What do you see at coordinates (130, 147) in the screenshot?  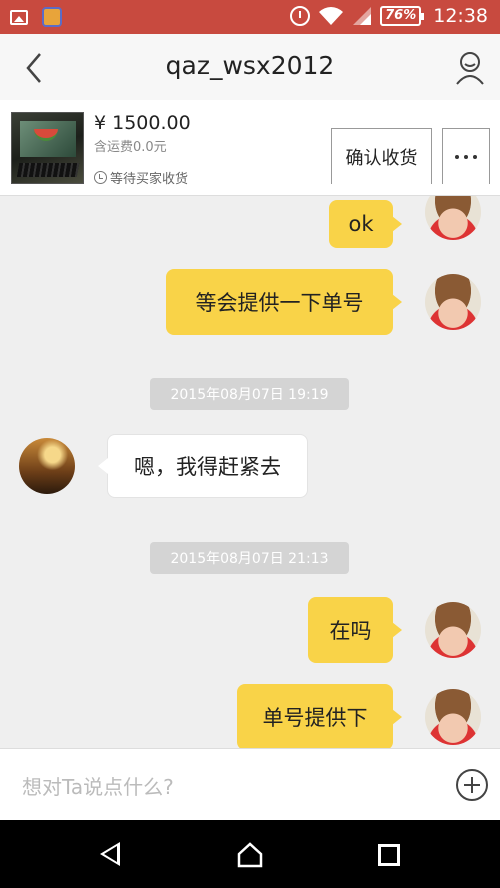 I see `shipping-note: 含运费0.0元` at bounding box center [130, 147].